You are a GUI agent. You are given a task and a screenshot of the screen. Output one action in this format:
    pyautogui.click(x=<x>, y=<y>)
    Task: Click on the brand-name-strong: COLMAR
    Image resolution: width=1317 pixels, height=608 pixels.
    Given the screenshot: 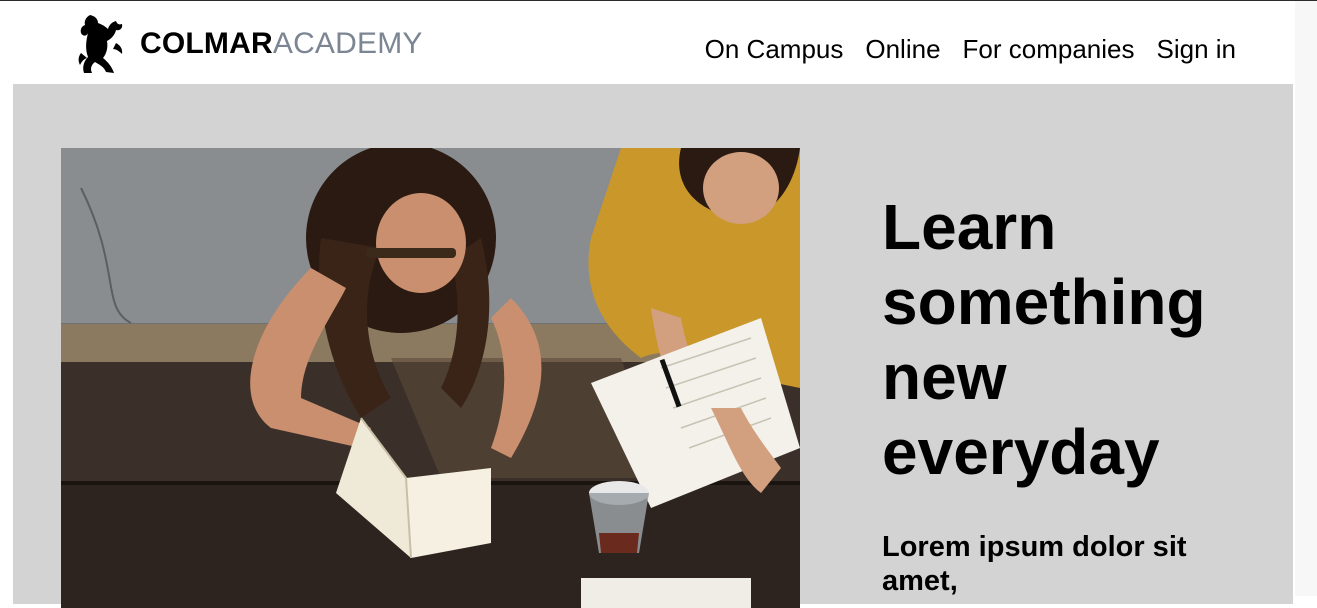 What is the action you would take?
    pyautogui.click(x=206, y=43)
    